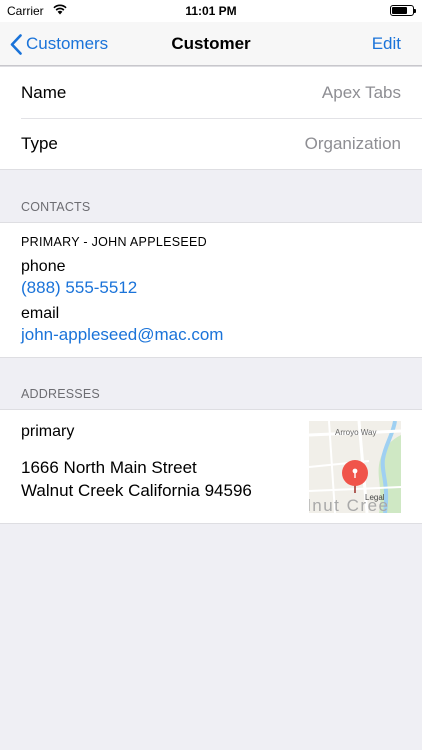 The image size is (422, 750). What do you see at coordinates (39, 143) in the screenshot?
I see `type-label: Type` at bounding box center [39, 143].